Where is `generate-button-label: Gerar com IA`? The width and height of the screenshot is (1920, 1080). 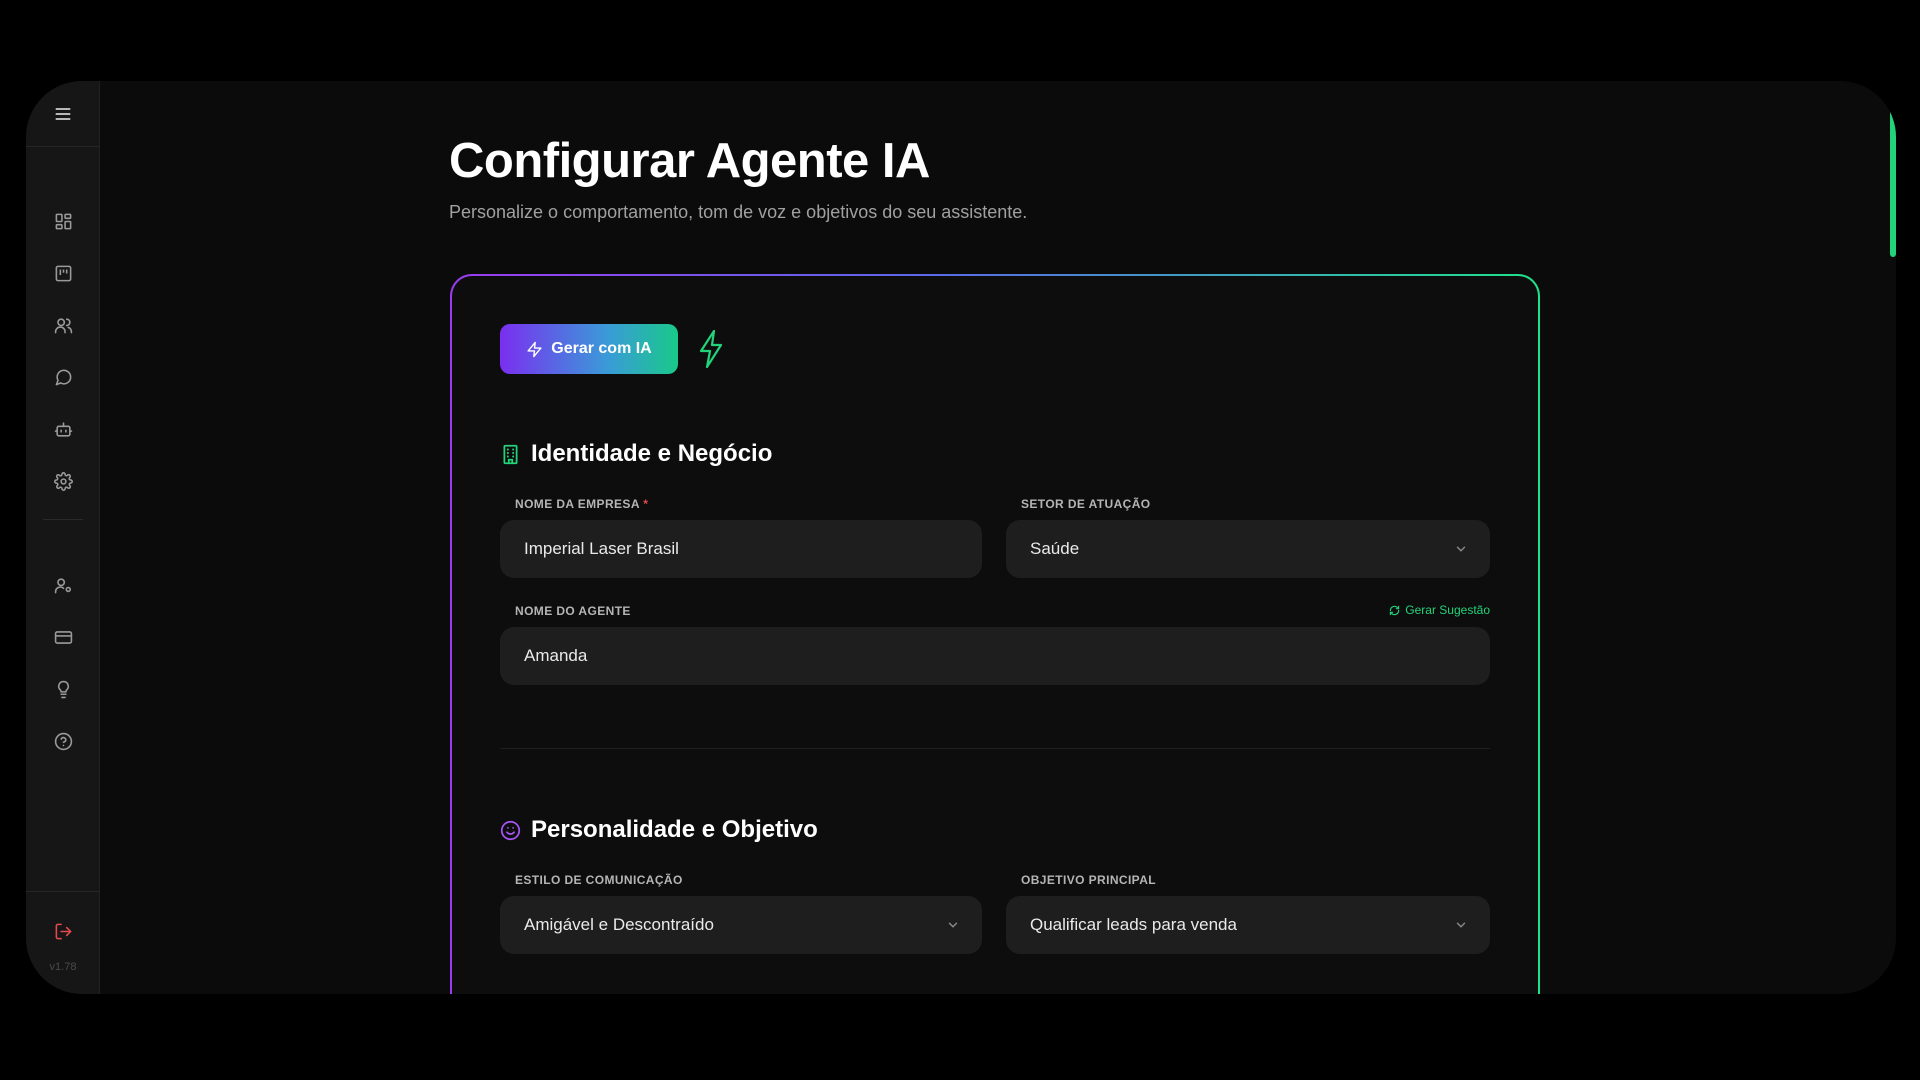 generate-button-label: Gerar com IA is located at coordinates (601, 348).